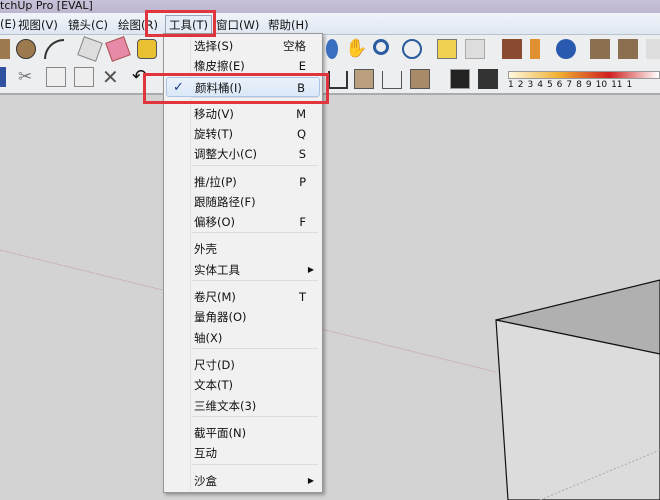 This screenshot has width=660, height=500. Describe the element at coordinates (243, 46) in the screenshot. I see `menu-item-select: 选择(S) 空格` at that location.